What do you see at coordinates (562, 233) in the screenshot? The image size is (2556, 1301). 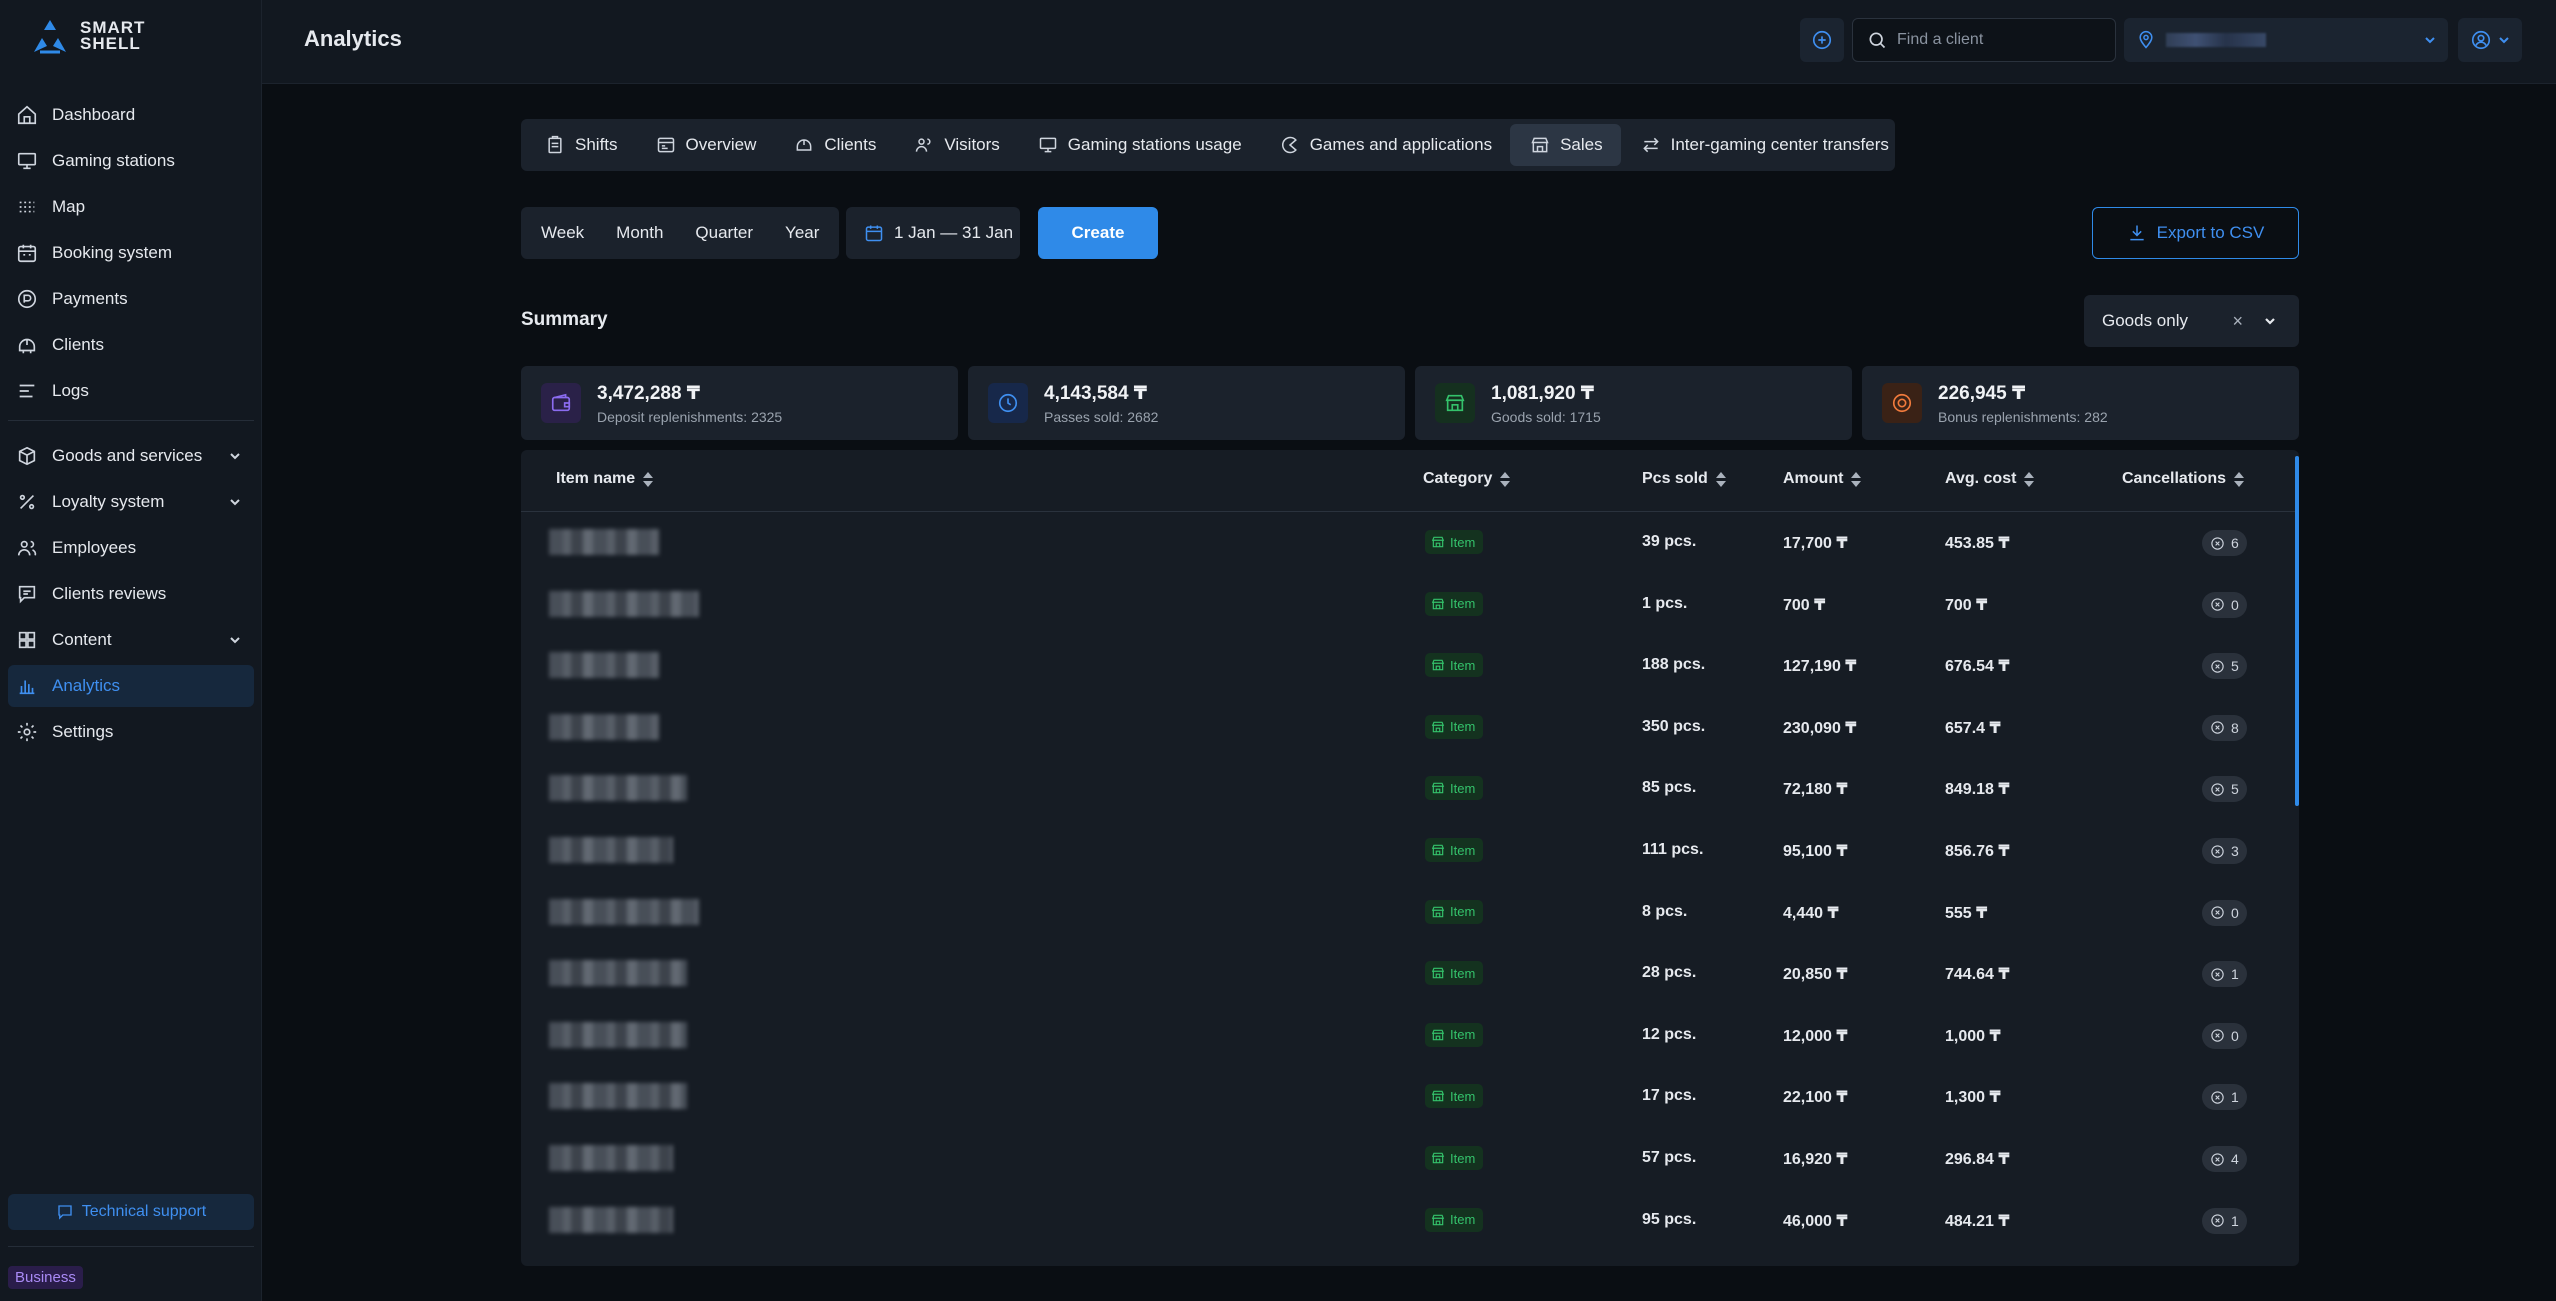 I see `period-week: Week` at bounding box center [562, 233].